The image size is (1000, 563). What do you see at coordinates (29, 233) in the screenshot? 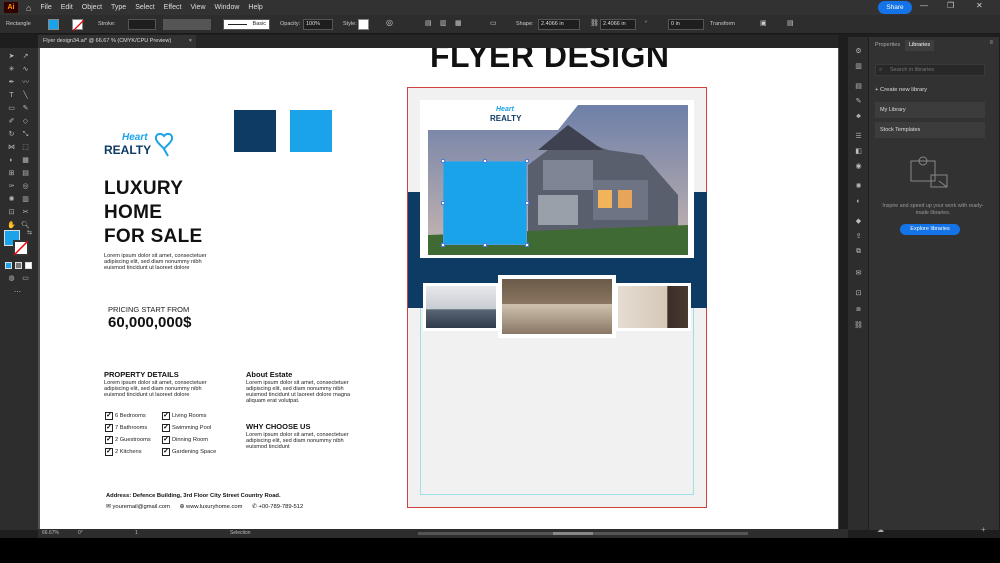
I see `swap-colors-icon: ⇆` at bounding box center [29, 233].